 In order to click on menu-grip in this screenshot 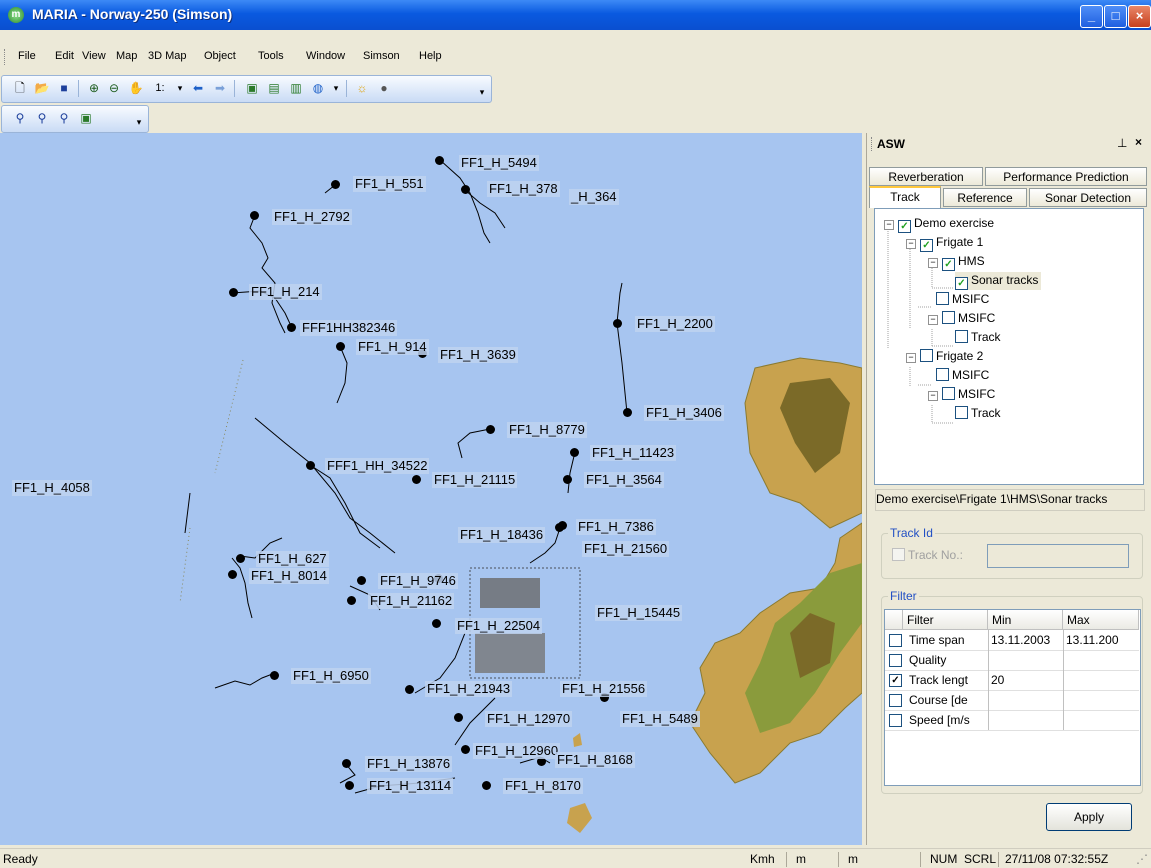, I will do `click(5, 57)`.